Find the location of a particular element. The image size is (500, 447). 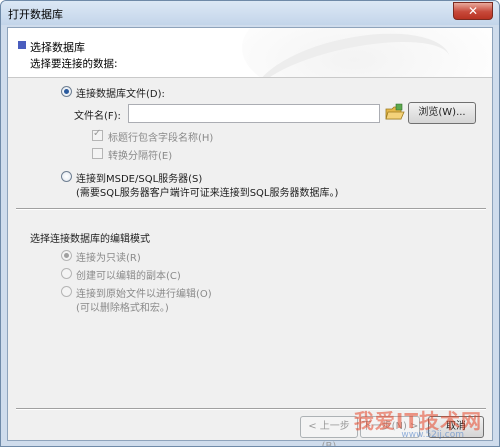

radio-connect-server is located at coordinates (66, 176).